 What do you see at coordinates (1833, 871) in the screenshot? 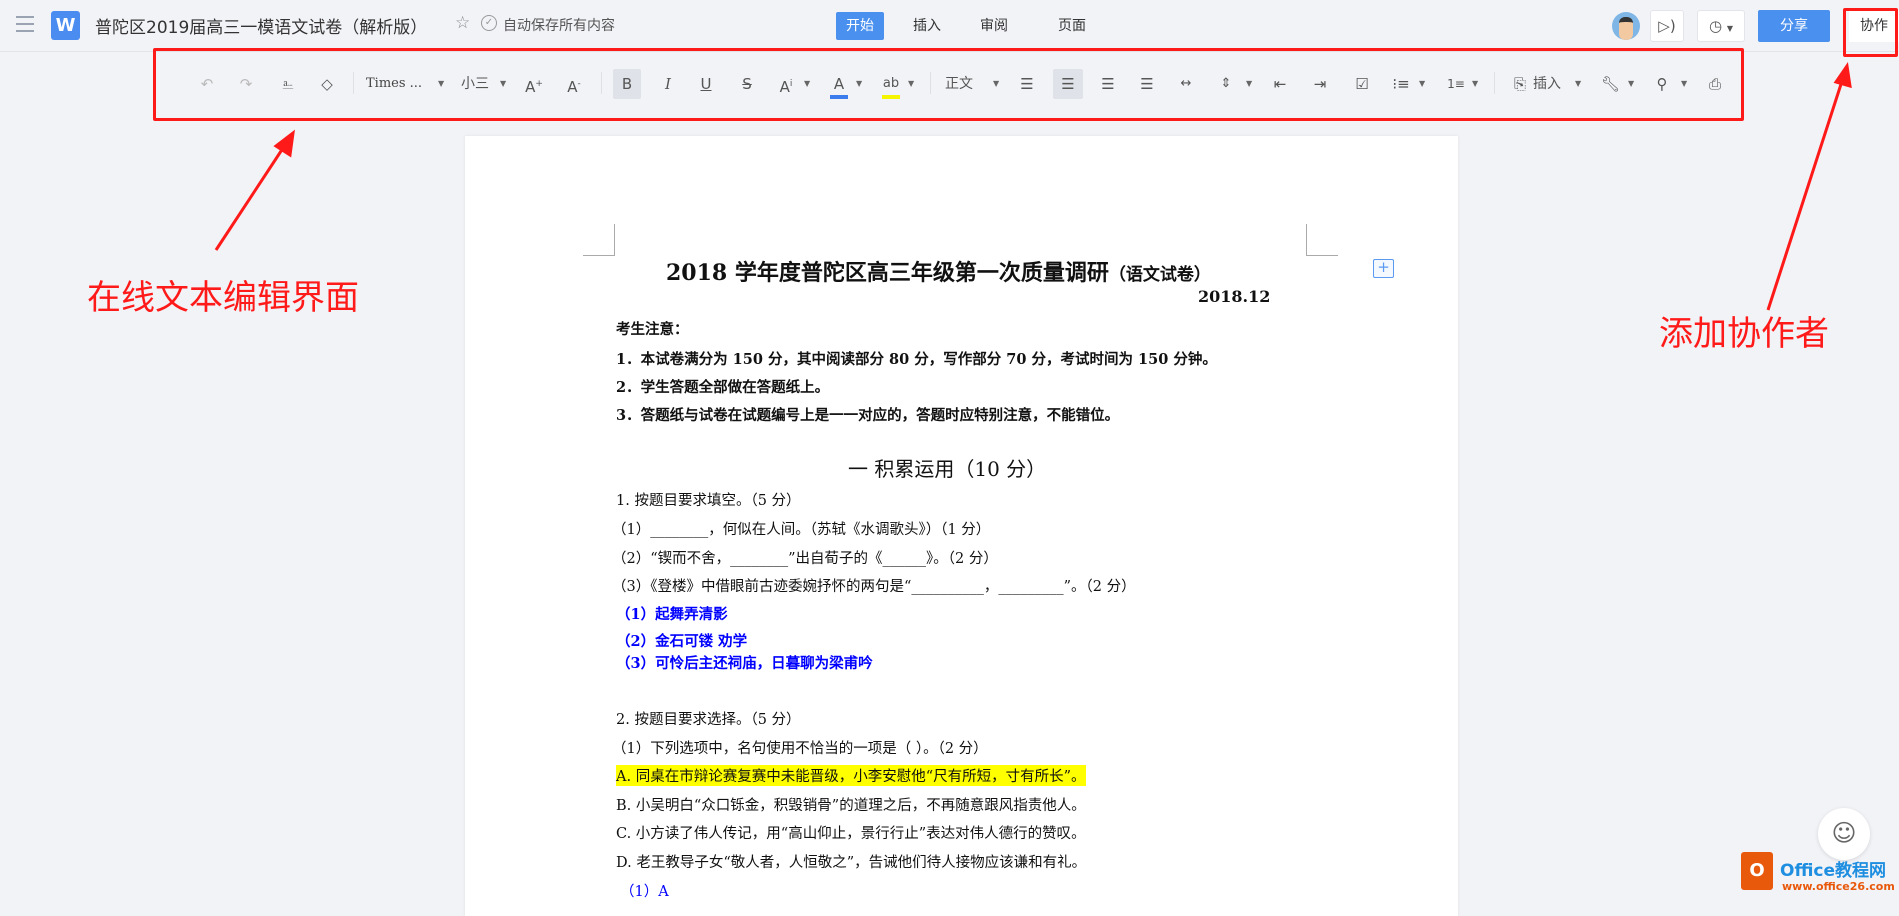
I see `watermark-brand: Office教程网` at bounding box center [1833, 871].